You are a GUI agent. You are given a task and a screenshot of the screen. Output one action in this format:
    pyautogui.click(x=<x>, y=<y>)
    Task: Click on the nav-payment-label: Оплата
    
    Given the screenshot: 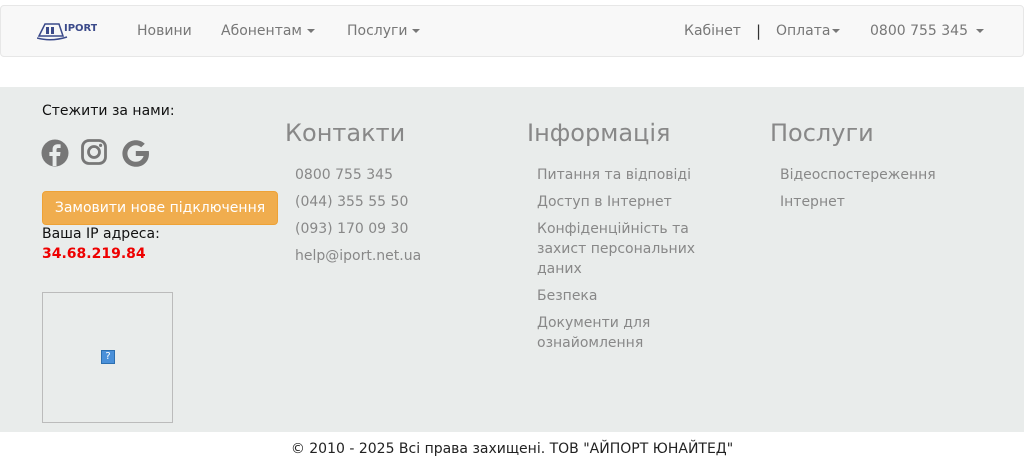 What is the action you would take?
    pyautogui.click(x=803, y=31)
    